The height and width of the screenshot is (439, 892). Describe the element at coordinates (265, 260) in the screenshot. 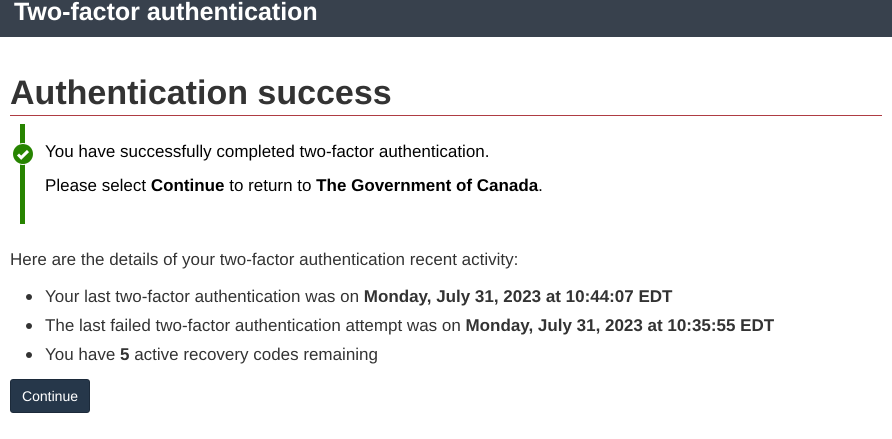

I see `intro-text: Here are the details of your two-factor authentication recent activity:` at that location.